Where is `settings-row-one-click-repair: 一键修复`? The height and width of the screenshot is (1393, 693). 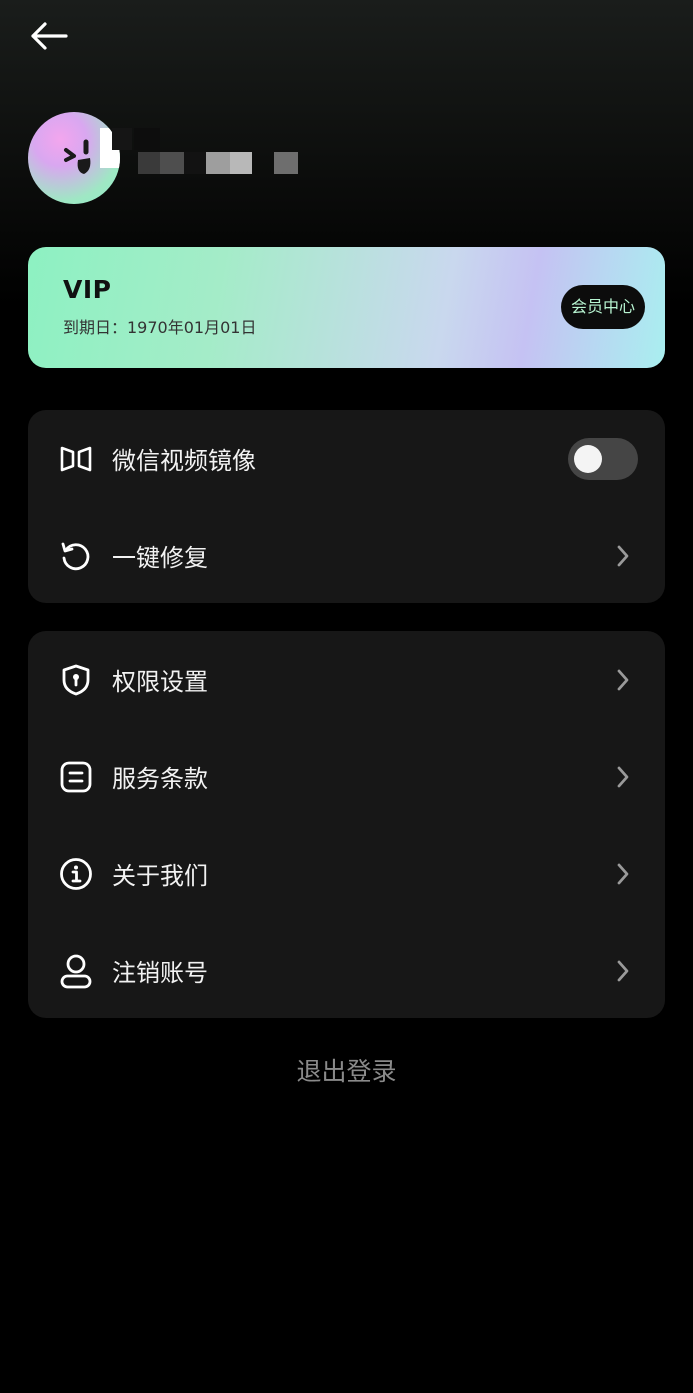
settings-row-one-click-repair: 一键修复 is located at coordinates (346, 555).